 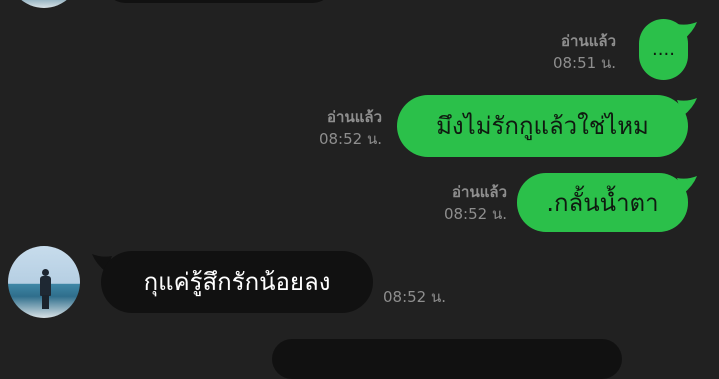 I want to click on avatar-person-legs, so click(x=45, y=302).